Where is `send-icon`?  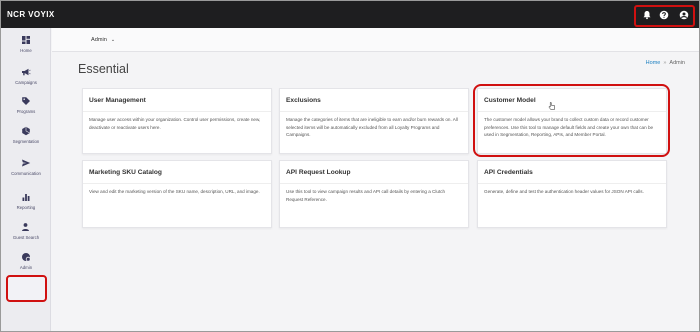 send-icon is located at coordinates (26, 163).